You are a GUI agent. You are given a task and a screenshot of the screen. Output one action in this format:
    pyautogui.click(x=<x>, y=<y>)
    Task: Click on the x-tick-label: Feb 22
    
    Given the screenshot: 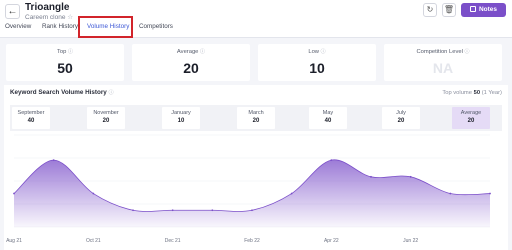 What is the action you would take?
    pyautogui.click(x=252, y=241)
    